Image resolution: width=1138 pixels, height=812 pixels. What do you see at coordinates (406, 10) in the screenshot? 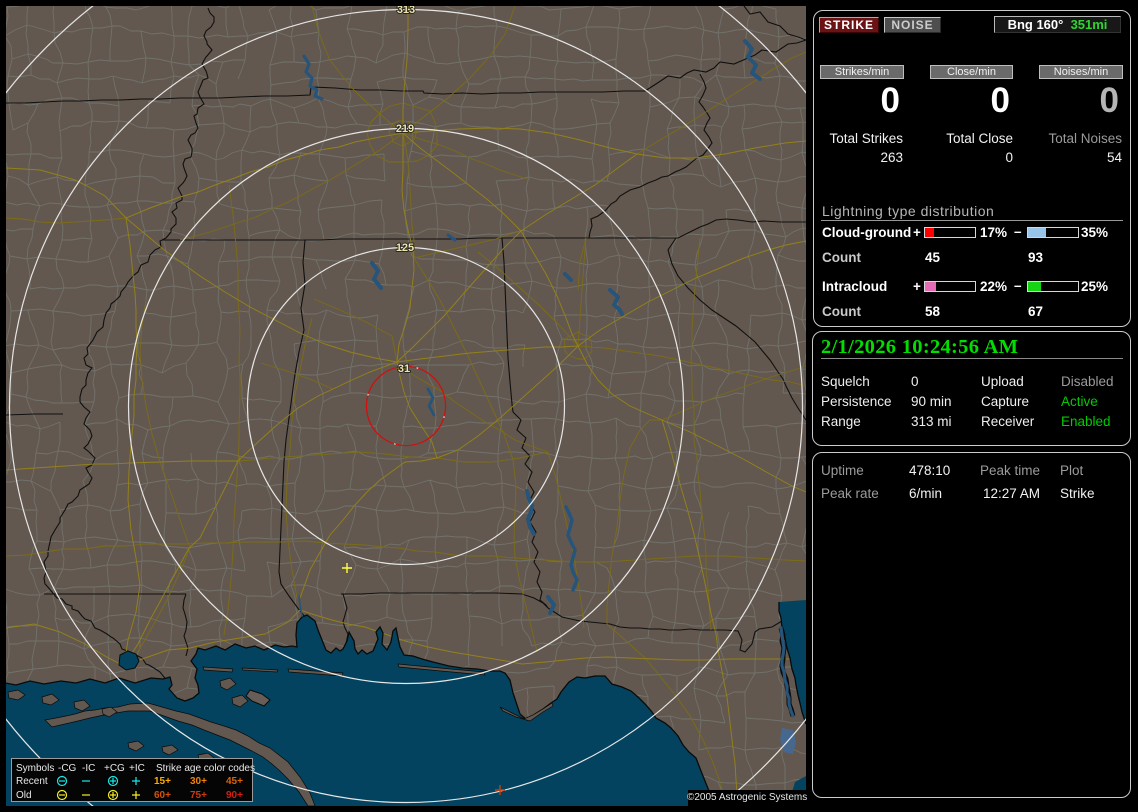
I see `svg-text: 313` at bounding box center [406, 10].